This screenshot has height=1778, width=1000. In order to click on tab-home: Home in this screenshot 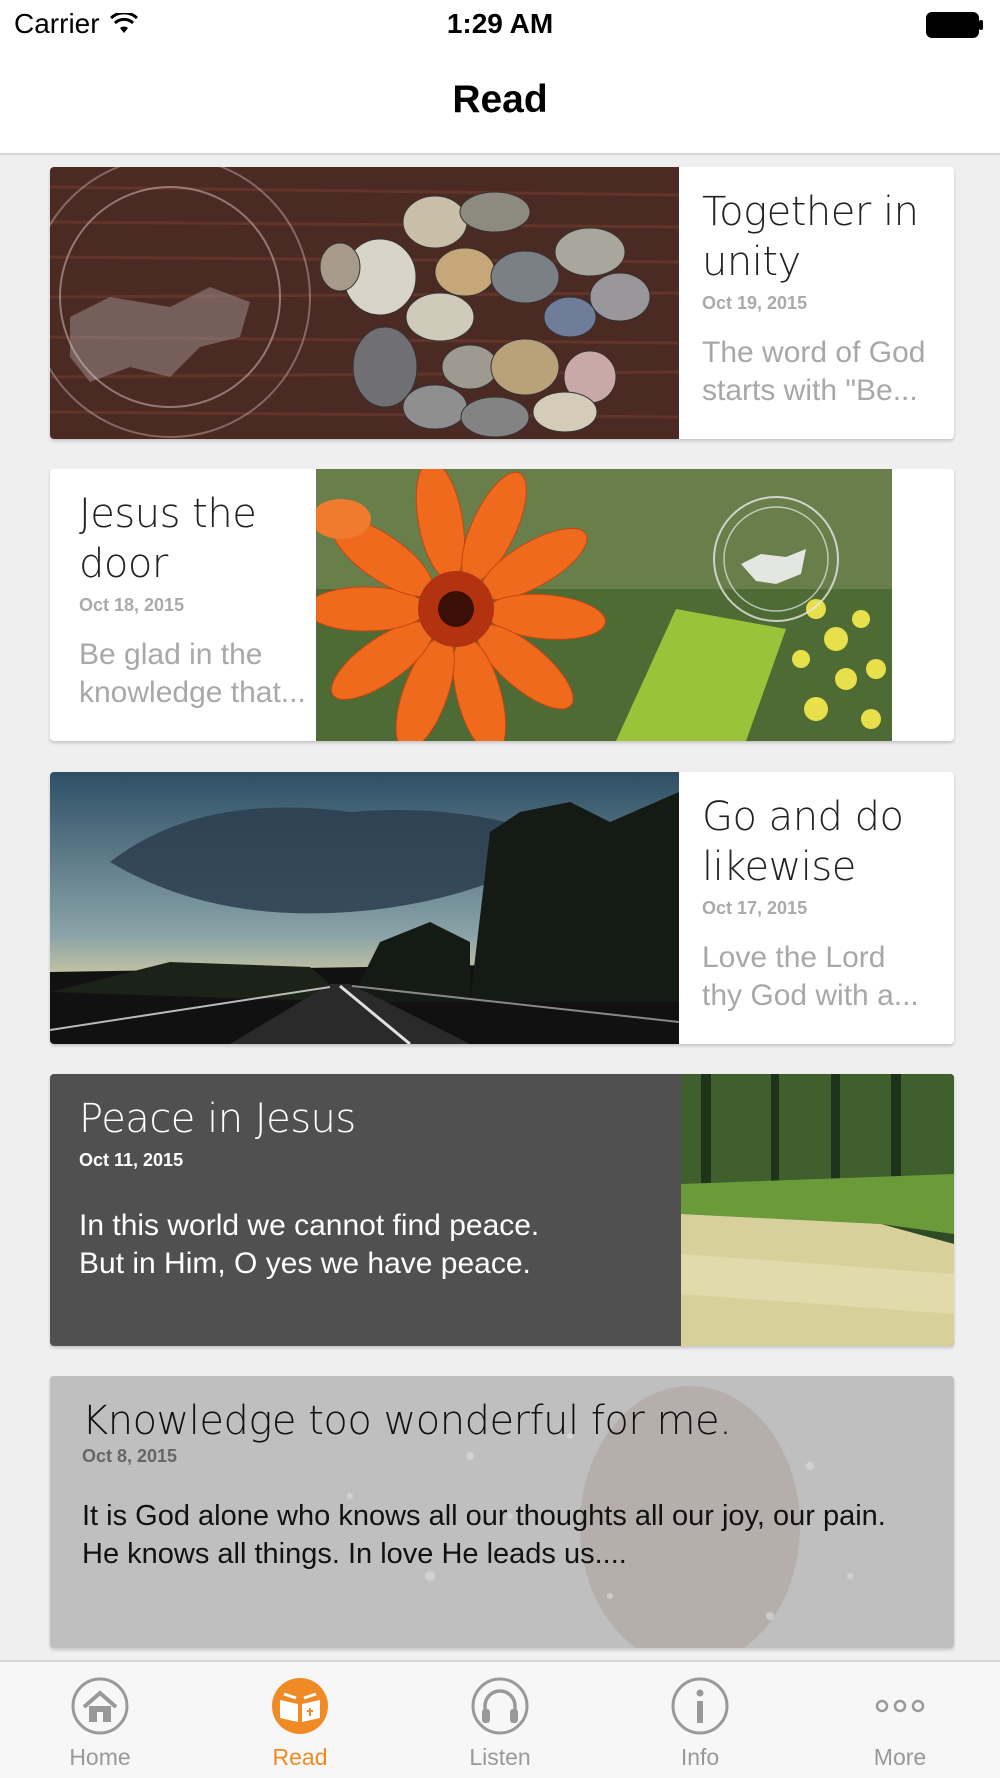, I will do `click(100, 1720)`.